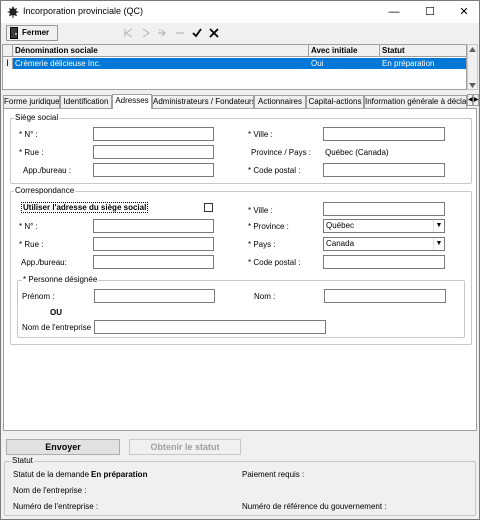  What do you see at coordinates (119, 474) in the screenshot?
I see `request-status-value: En préparation` at bounding box center [119, 474].